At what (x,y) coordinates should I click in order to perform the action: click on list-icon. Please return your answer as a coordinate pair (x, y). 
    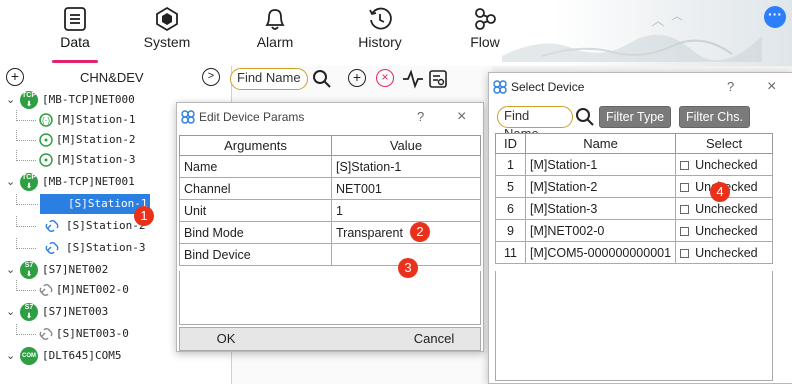
    Looking at the image, I should click on (75, 19).